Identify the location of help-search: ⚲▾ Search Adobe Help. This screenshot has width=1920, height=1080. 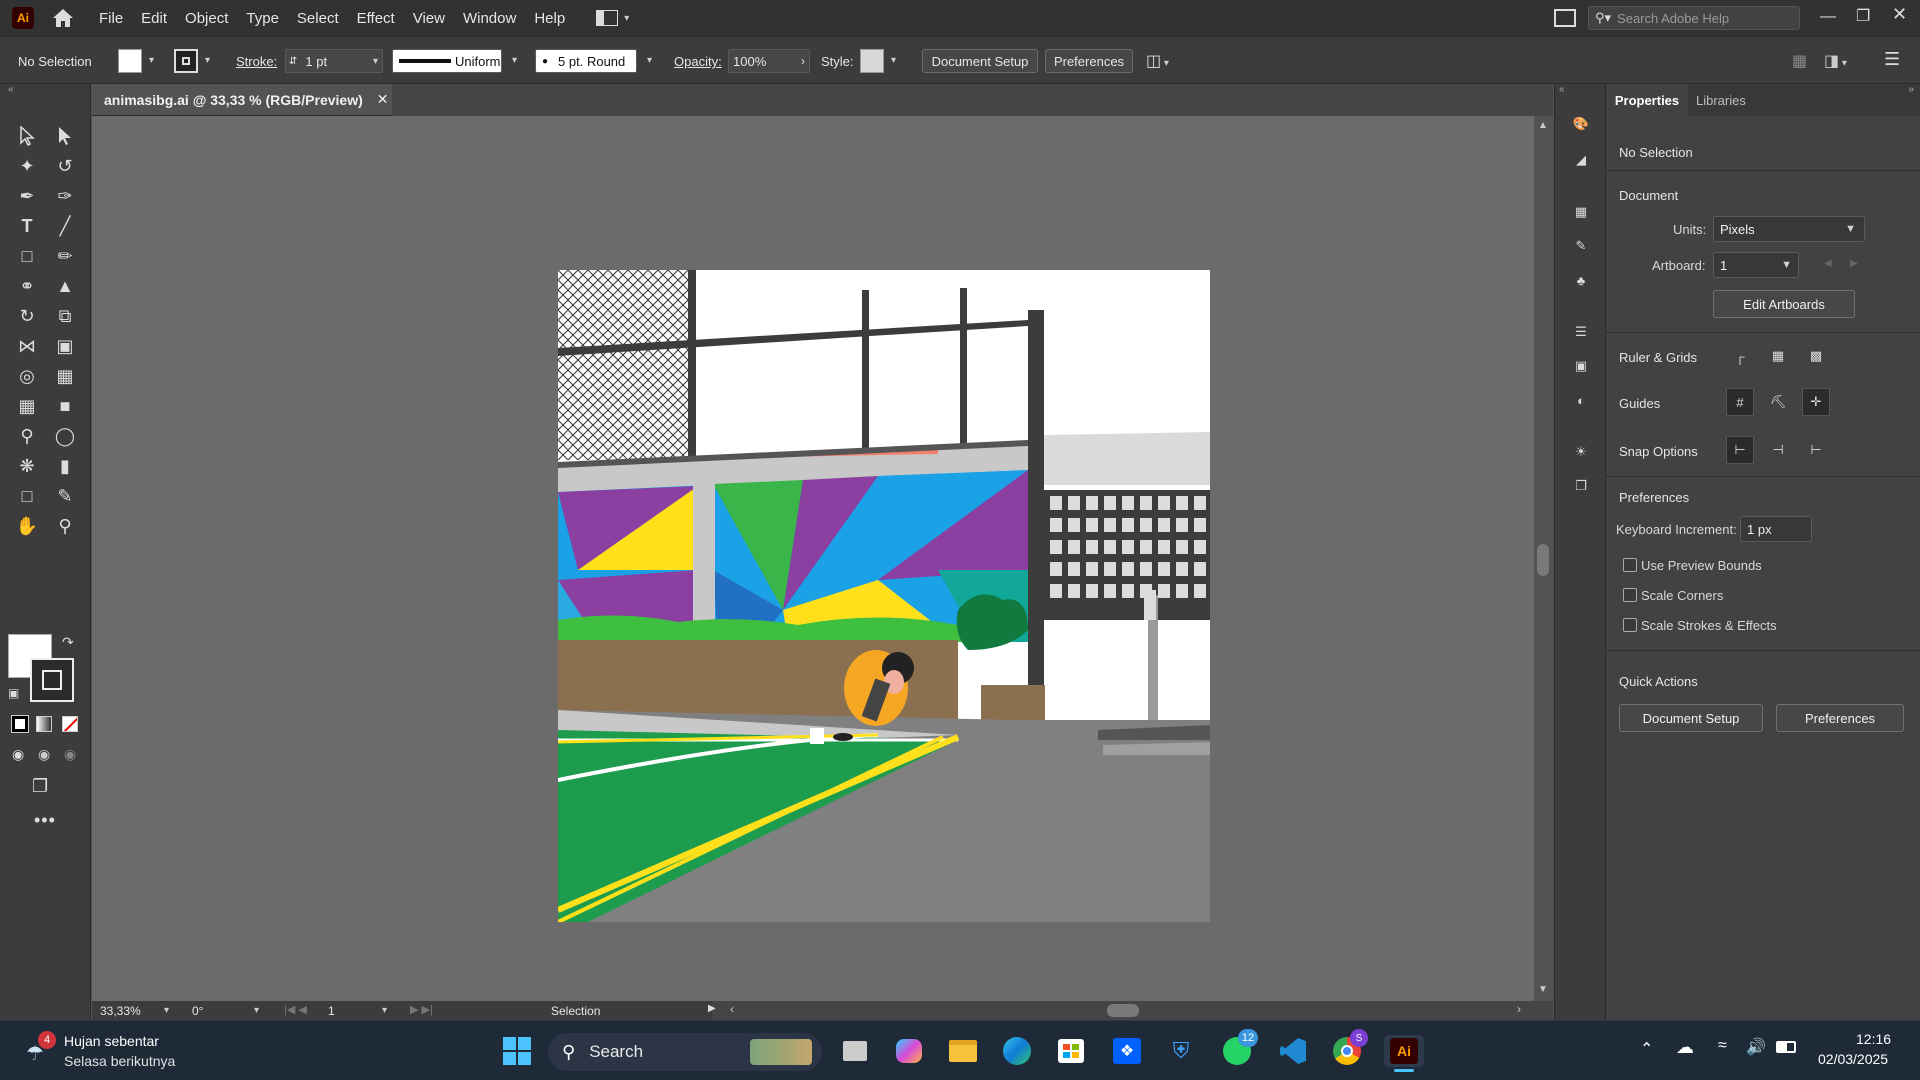
(1694, 18).